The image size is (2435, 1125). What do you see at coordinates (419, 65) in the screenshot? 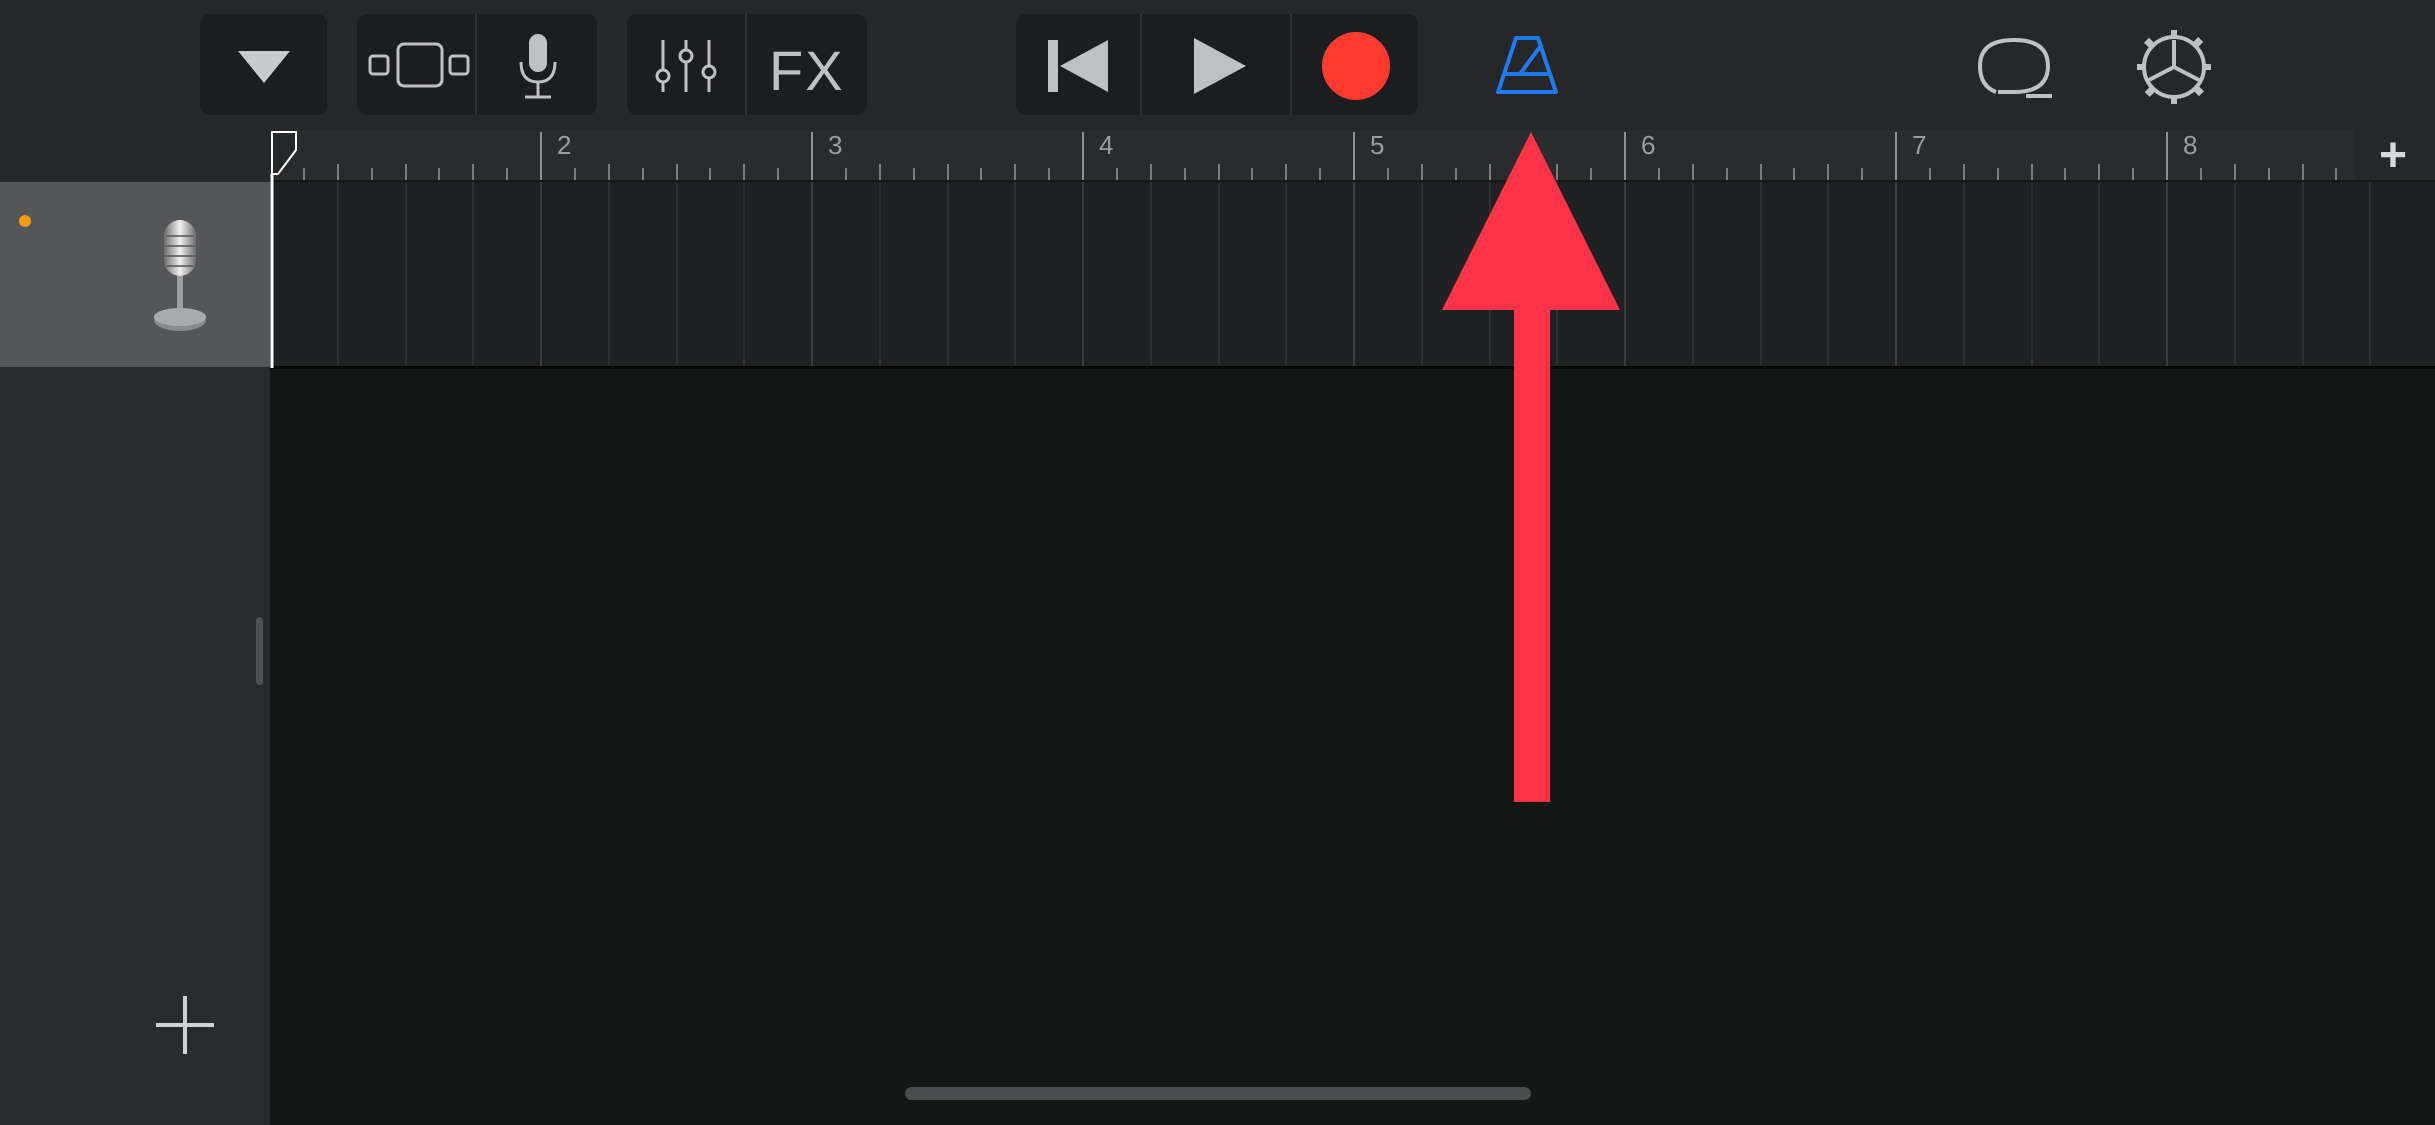
I see `tracks-view-icon` at bounding box center [419, 65].